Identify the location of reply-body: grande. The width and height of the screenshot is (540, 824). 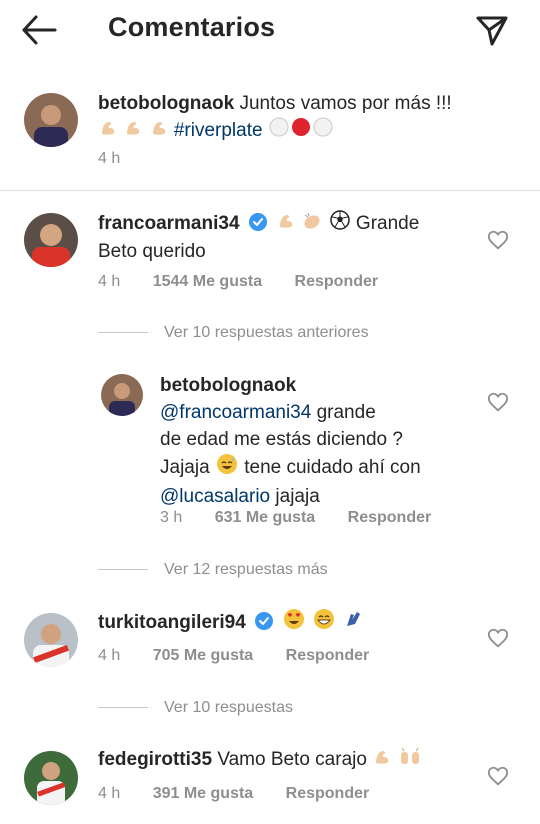
(346, 412).